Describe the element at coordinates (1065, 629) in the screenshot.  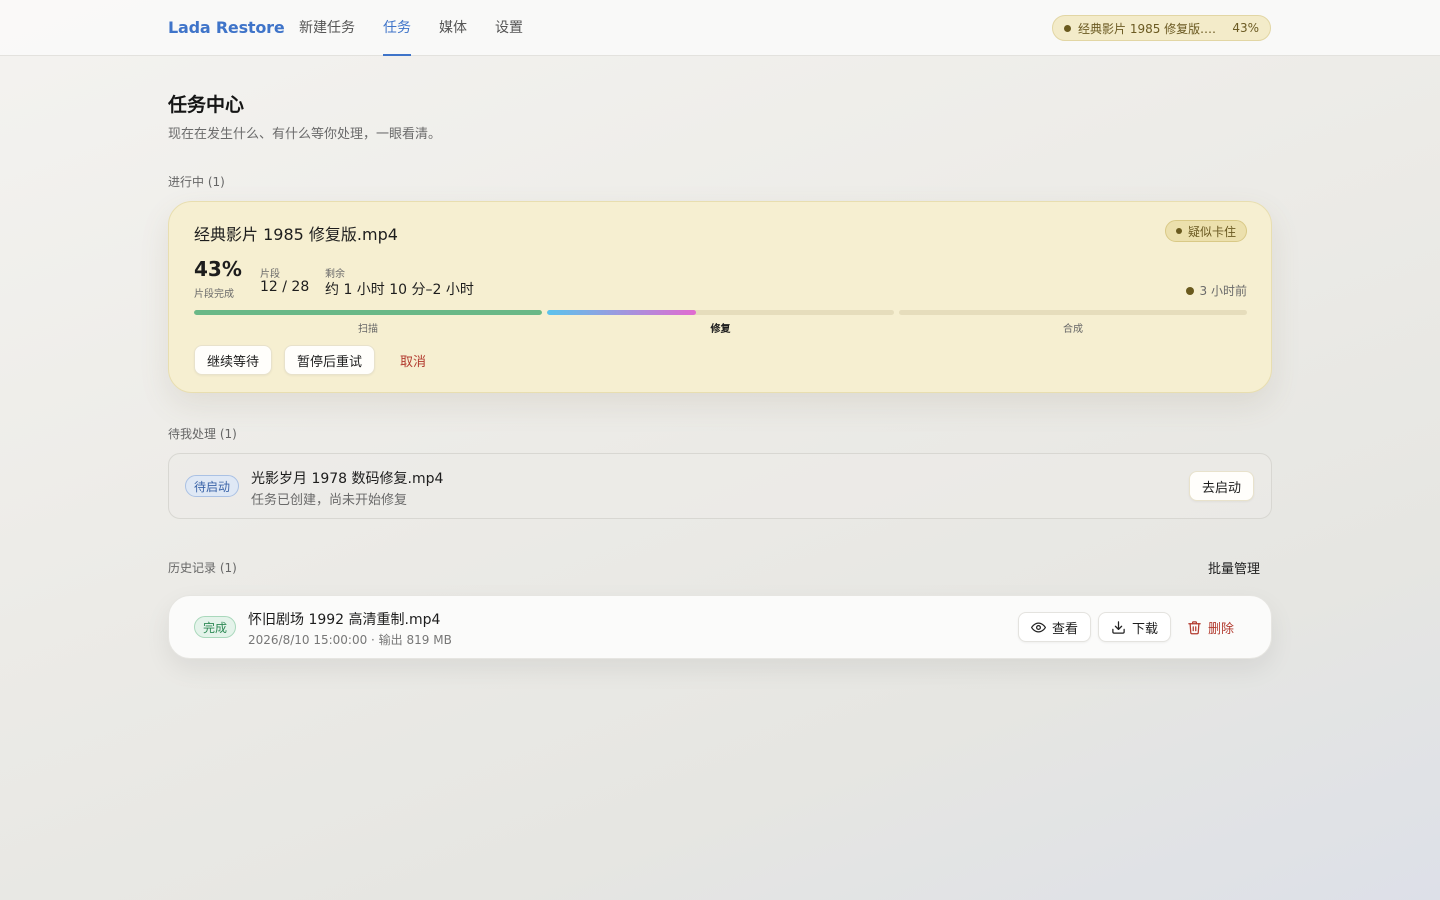
I see `view-button-label: 查看` at that location.